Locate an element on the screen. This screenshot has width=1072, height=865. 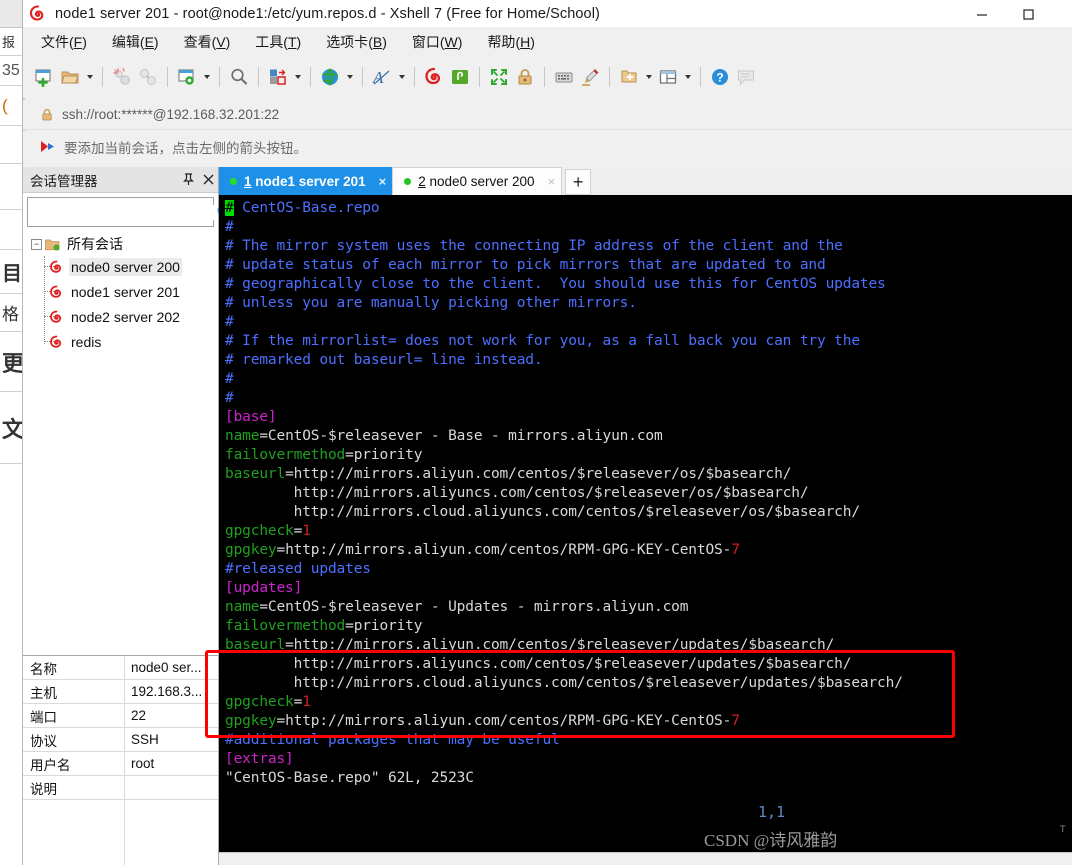
sidebar-item-label: node0 server 200 is located at coordinates (125, 266).